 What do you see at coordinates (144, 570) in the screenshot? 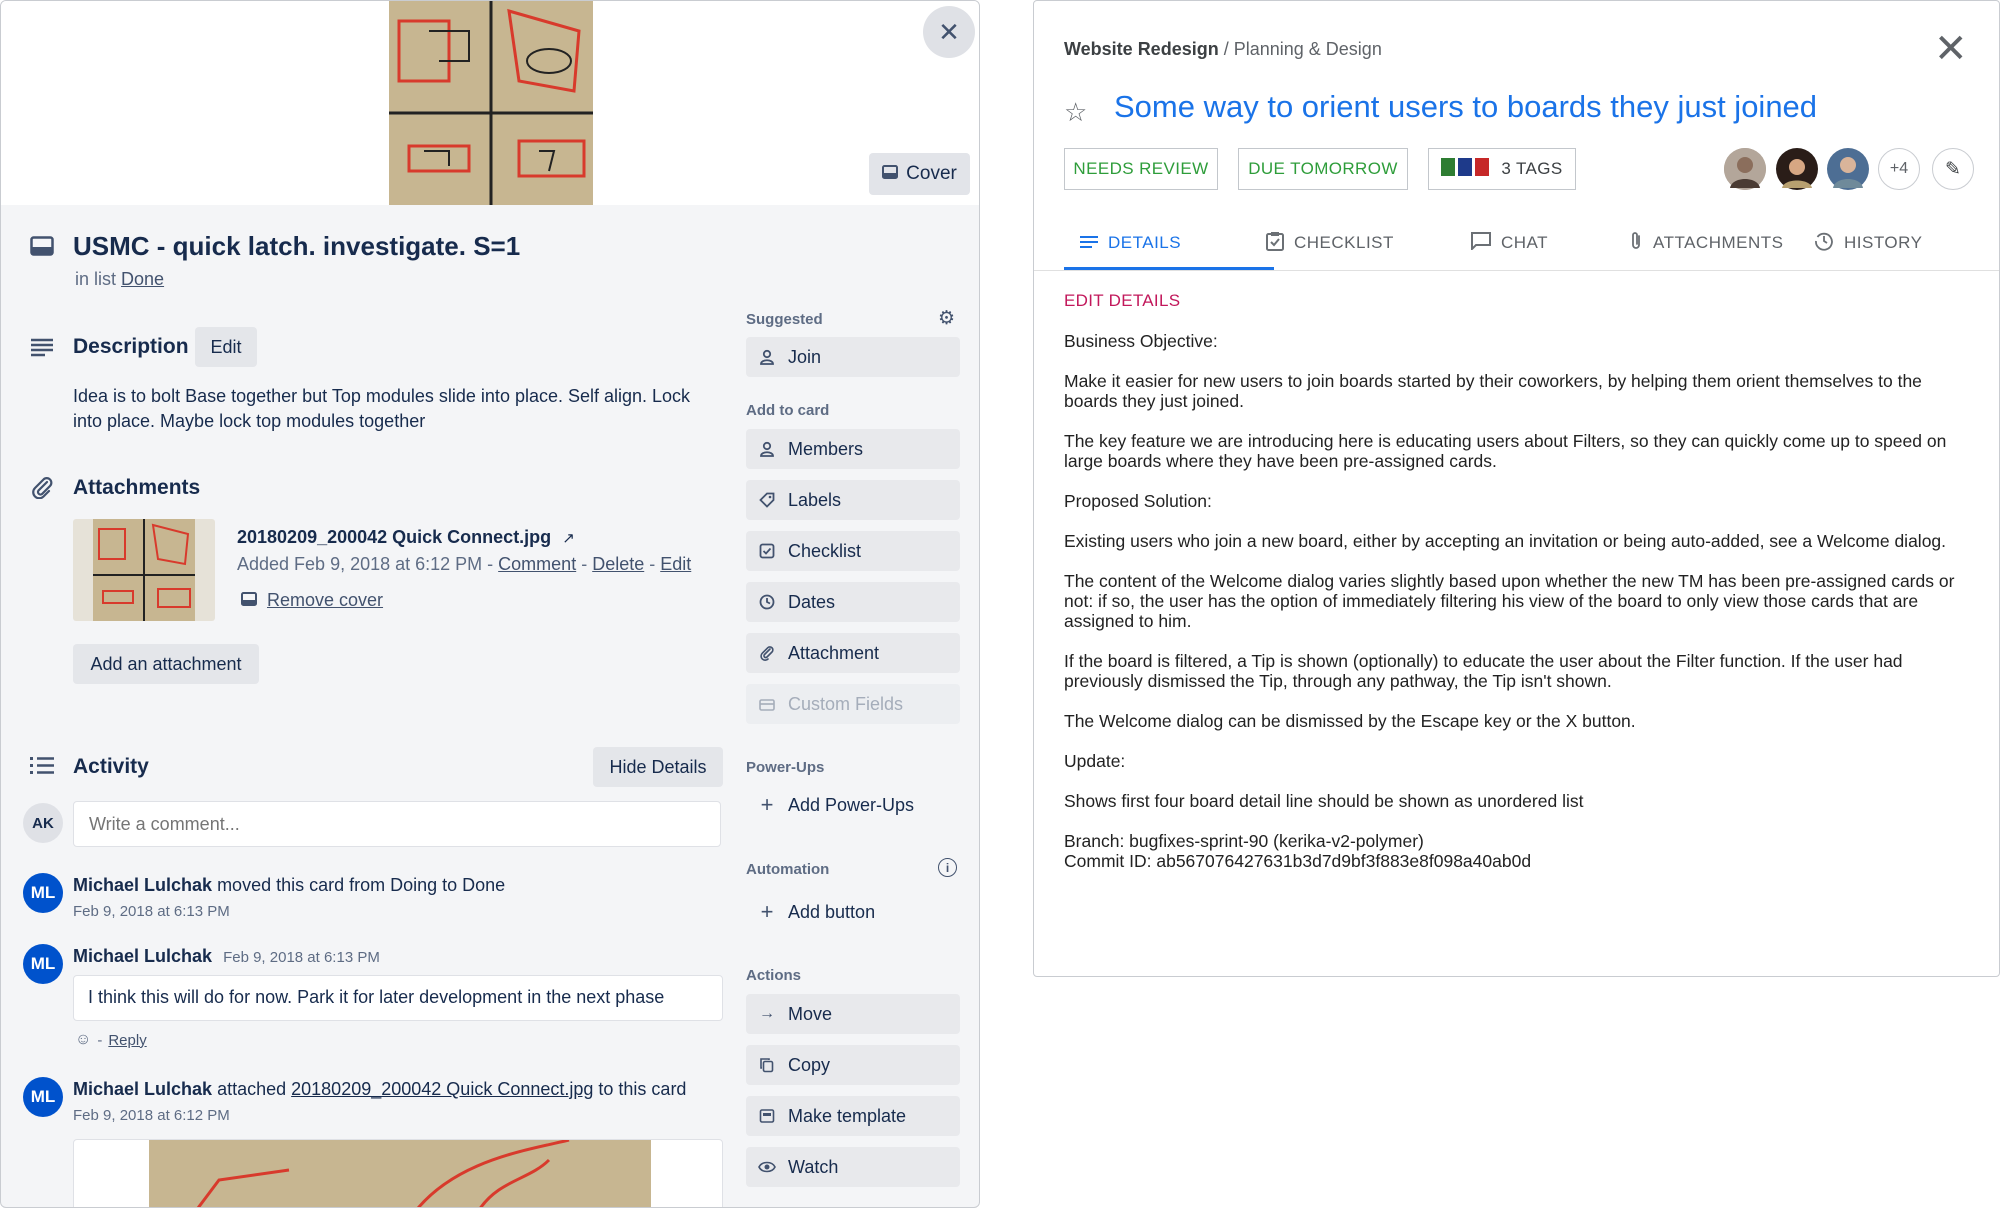
I see `attachment-thumbnail` at bounding box center [144, 570].